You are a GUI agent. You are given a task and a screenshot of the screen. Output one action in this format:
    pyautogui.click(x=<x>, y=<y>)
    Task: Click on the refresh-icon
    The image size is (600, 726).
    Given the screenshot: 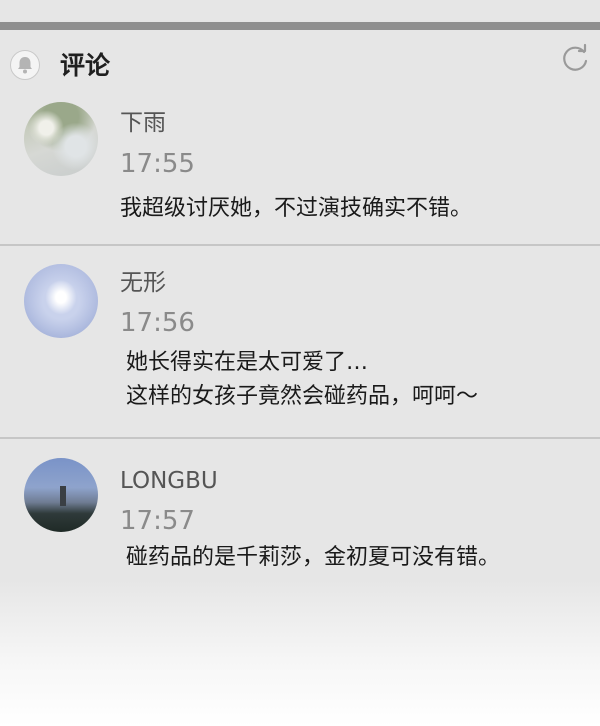 What is the action you would take?
    pyautogui.click(x=575, y=59)
    